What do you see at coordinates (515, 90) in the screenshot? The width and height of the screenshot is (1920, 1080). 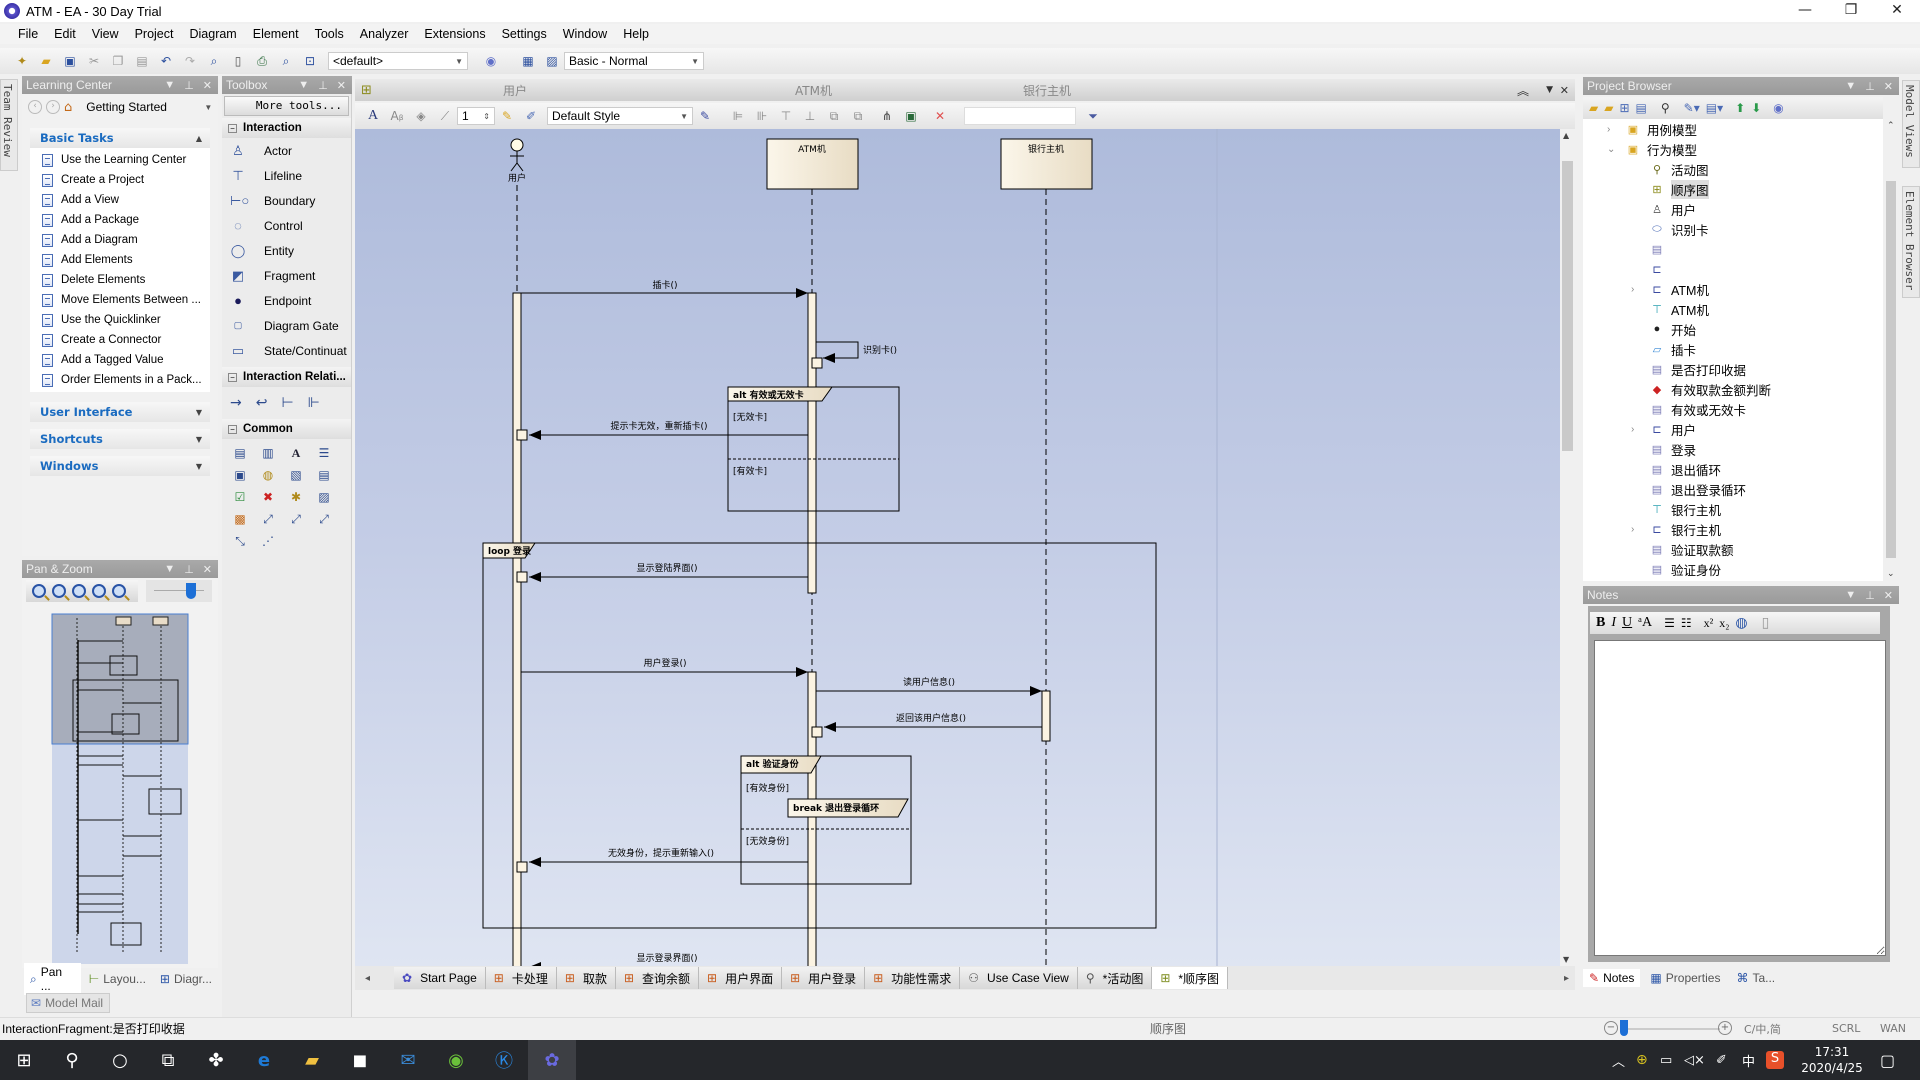 I see `lifeline-header-user: 用户` at bounding box center [515, 90].